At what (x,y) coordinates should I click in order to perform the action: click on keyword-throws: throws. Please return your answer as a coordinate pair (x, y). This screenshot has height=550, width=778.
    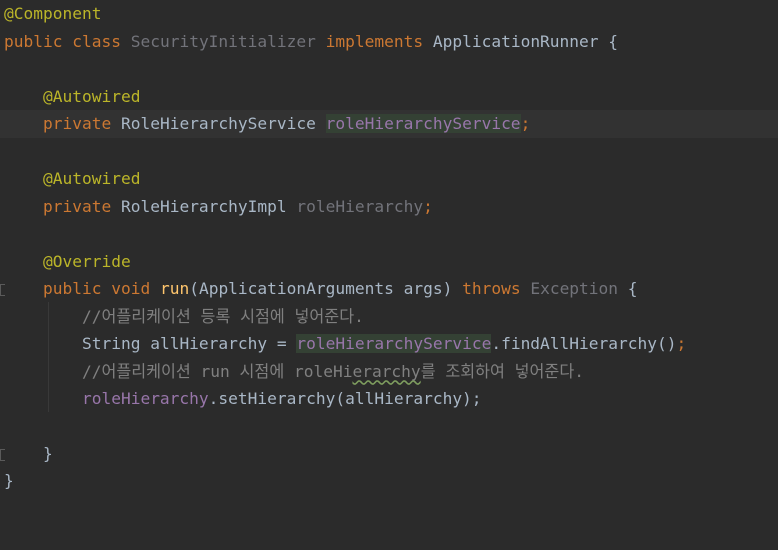
    Looking at the image, I should click on (491, 288).